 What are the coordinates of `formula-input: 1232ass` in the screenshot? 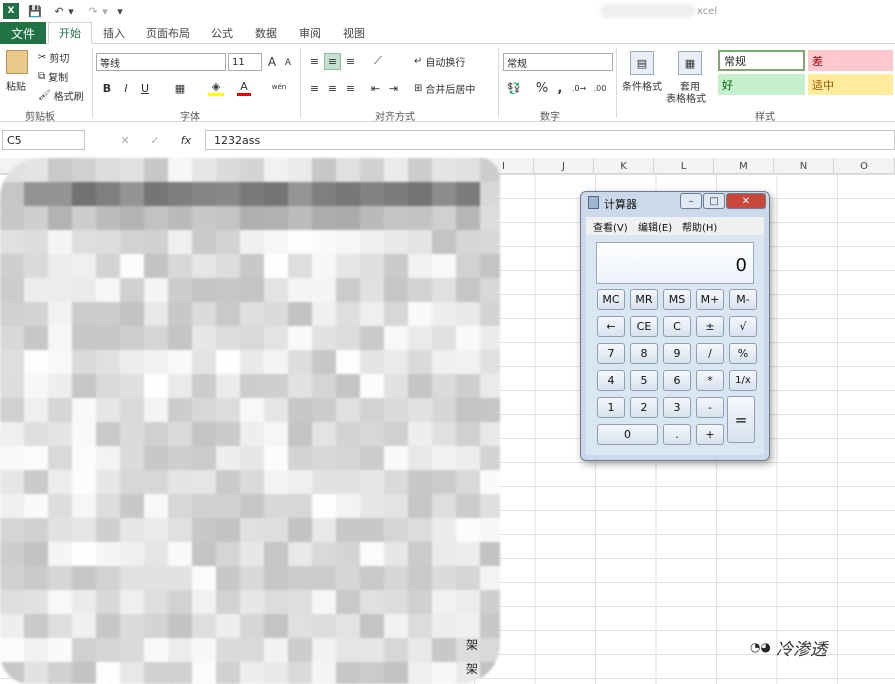 It's located at (550, 140).